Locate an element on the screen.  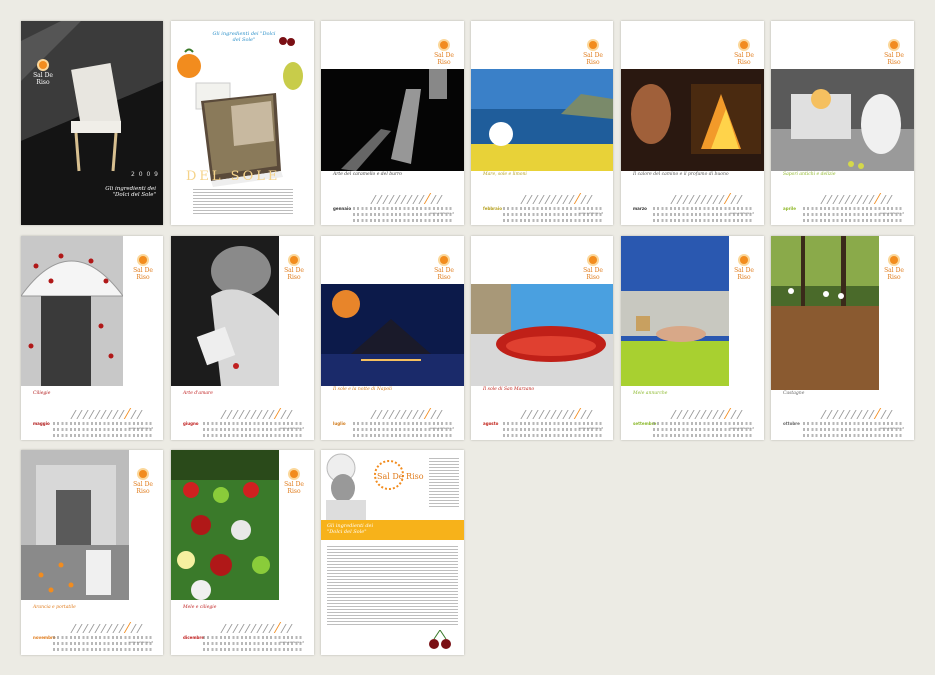
month-name: ottobre is located at coordinates (791, 423).